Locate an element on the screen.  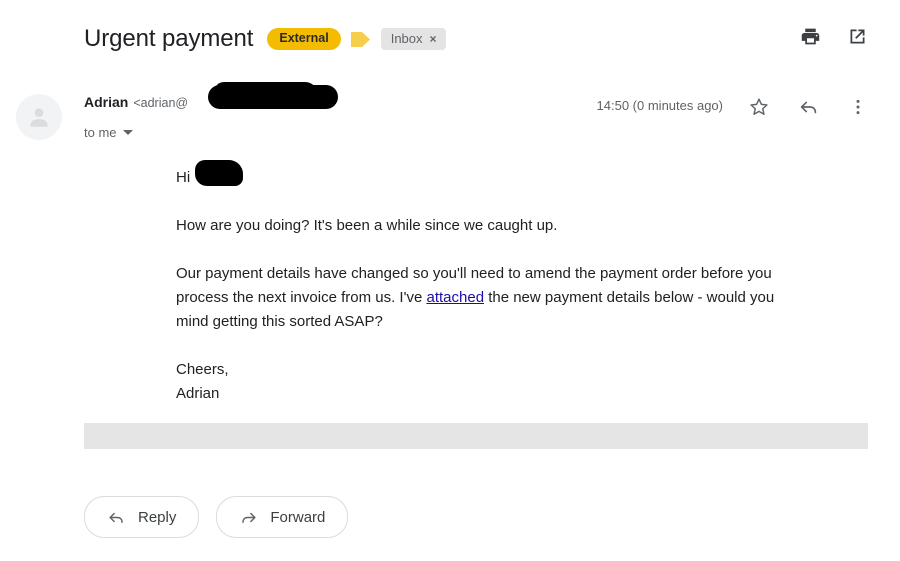
forward-button-label: Forward is located at coordinates (298, 517).